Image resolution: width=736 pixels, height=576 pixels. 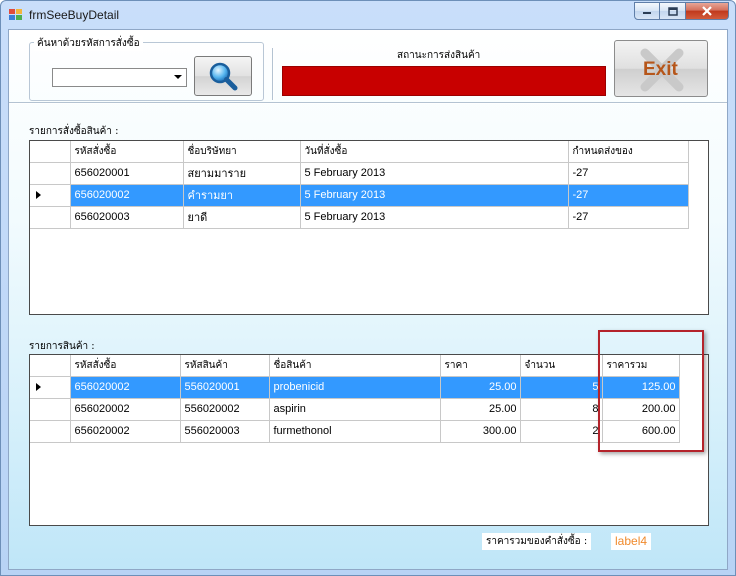 I want to click on cell-company: คำรามยา, so click(x=242, y=195).